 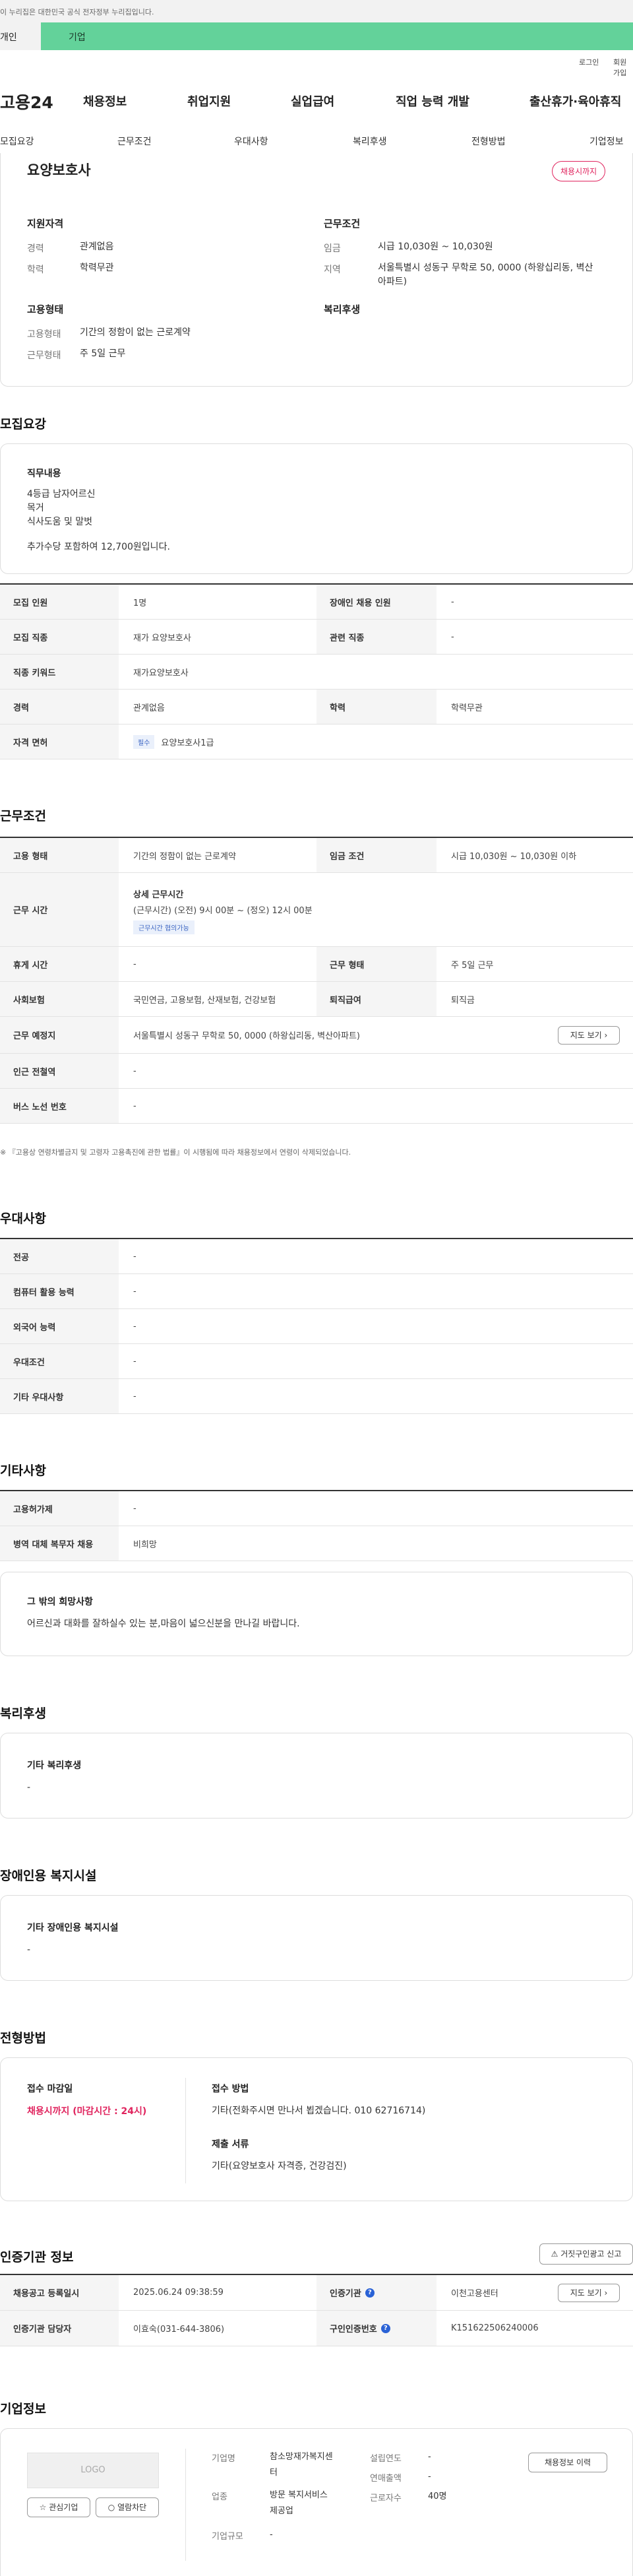 What do you see at coordinates (59, 2328) in the screenshot?
I see `row-label: 인증기관 담당자` at bounding box center [59, 2328].